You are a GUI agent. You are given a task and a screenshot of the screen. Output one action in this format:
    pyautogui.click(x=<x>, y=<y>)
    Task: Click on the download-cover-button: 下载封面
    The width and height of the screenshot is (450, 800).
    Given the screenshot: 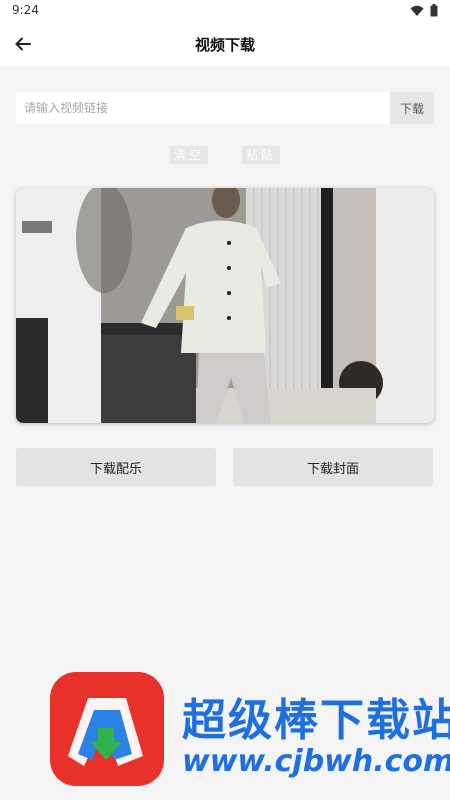 What is the action you would take?
    pyautogui.click(x=333, y=467)
    